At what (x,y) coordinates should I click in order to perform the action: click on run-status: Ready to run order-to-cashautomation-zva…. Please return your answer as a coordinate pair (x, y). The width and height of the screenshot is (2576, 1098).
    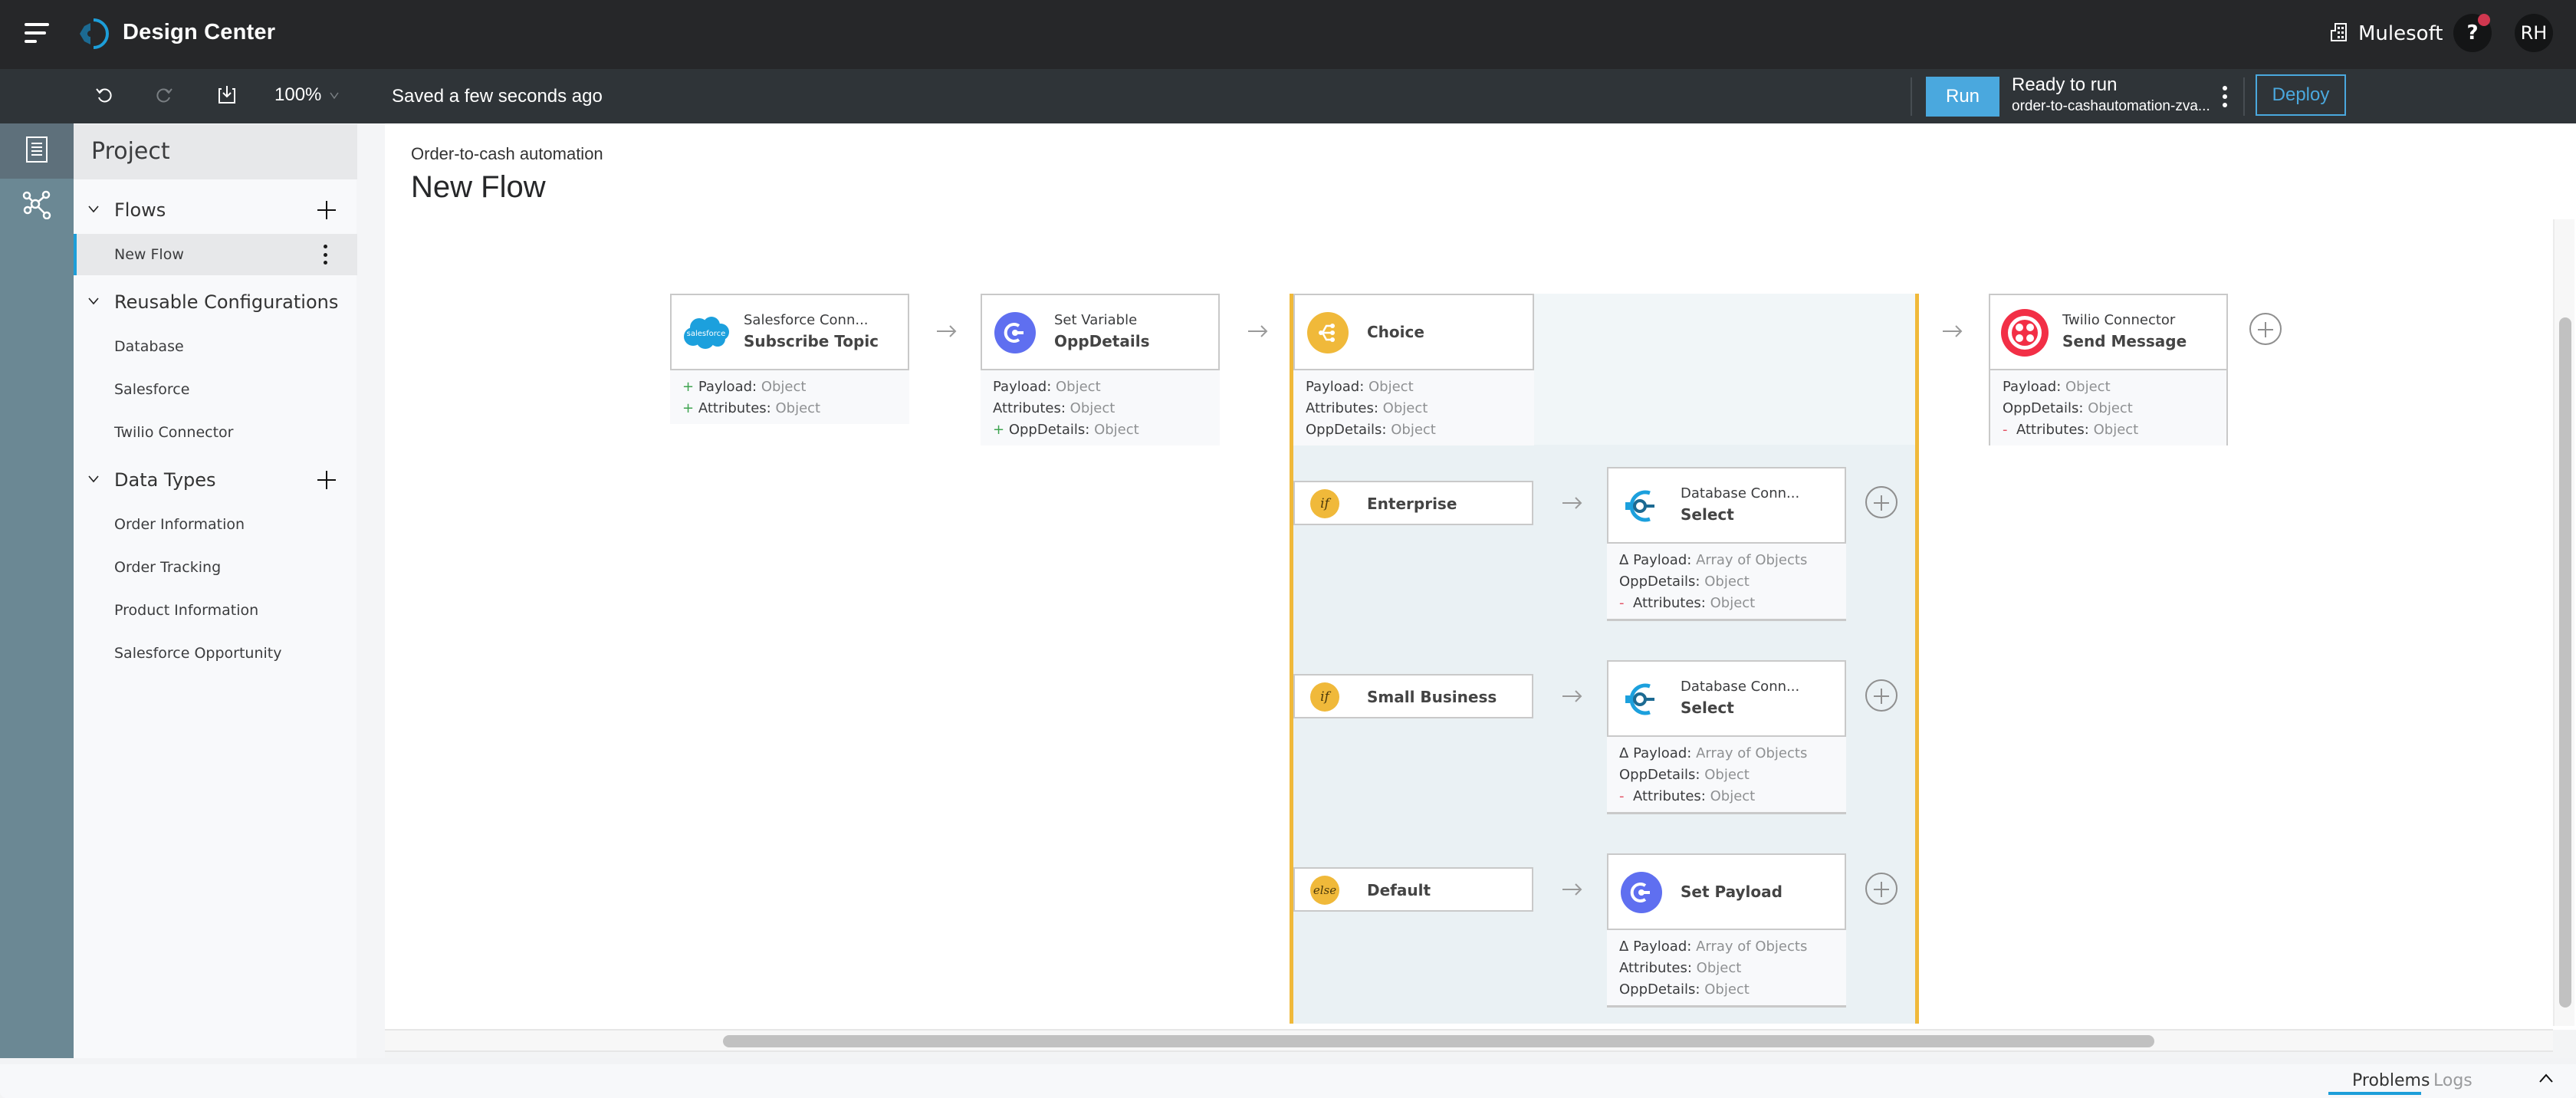
    Looking at the image, I should click on (2111, 95).